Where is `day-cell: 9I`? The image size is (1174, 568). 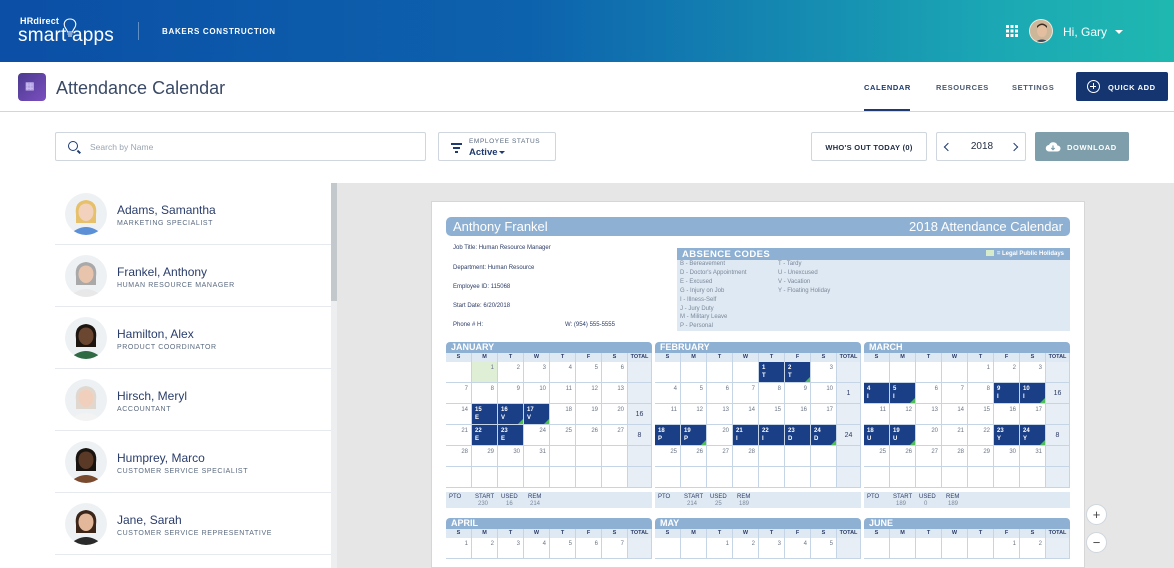 day-cell: 9I is located at coordinates (1007, 393).